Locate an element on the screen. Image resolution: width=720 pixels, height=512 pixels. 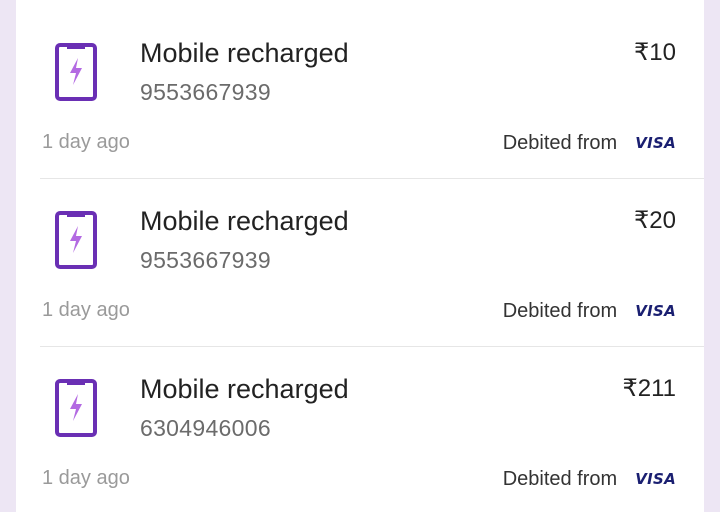
transaction-amount: ₹20 is located at coordinates (655, 220).